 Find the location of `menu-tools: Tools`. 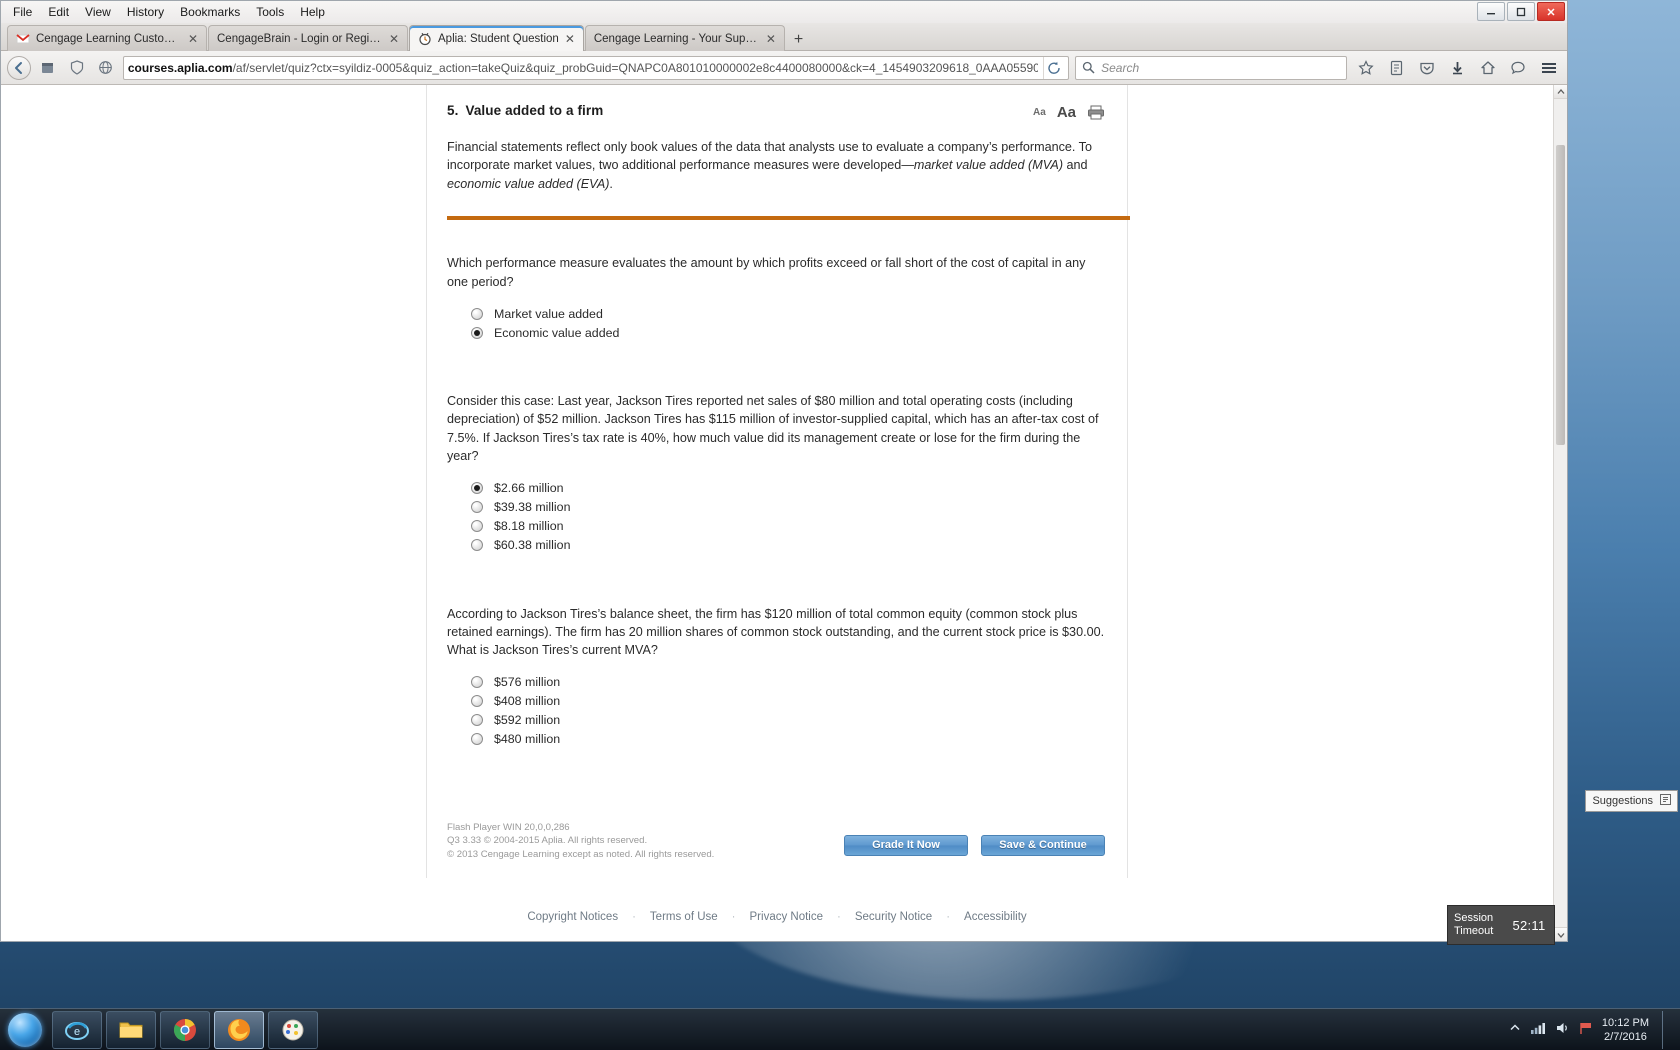

menu-tools: Tools is located at coordinates (270, 12).